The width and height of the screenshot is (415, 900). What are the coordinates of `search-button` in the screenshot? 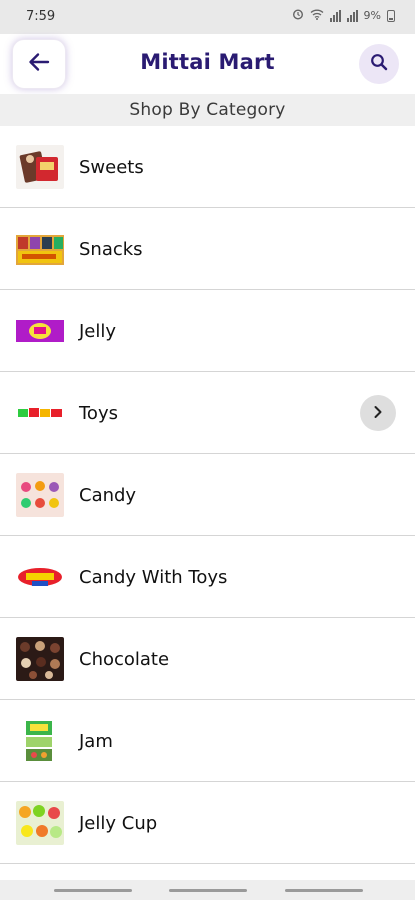 It's located at (379, 64).